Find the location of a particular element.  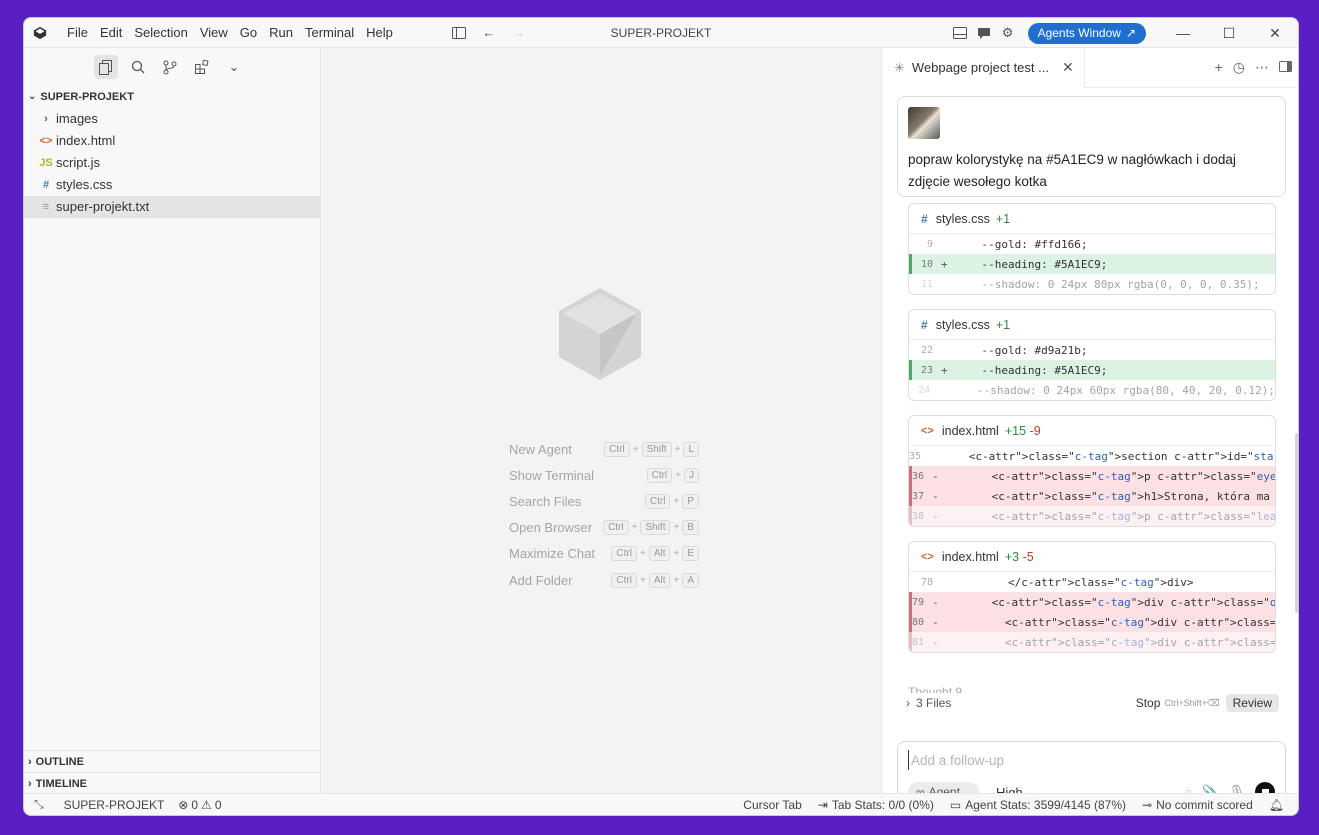

cursor-tab-status: Cursor Tab is located at coordinates (772, 805).